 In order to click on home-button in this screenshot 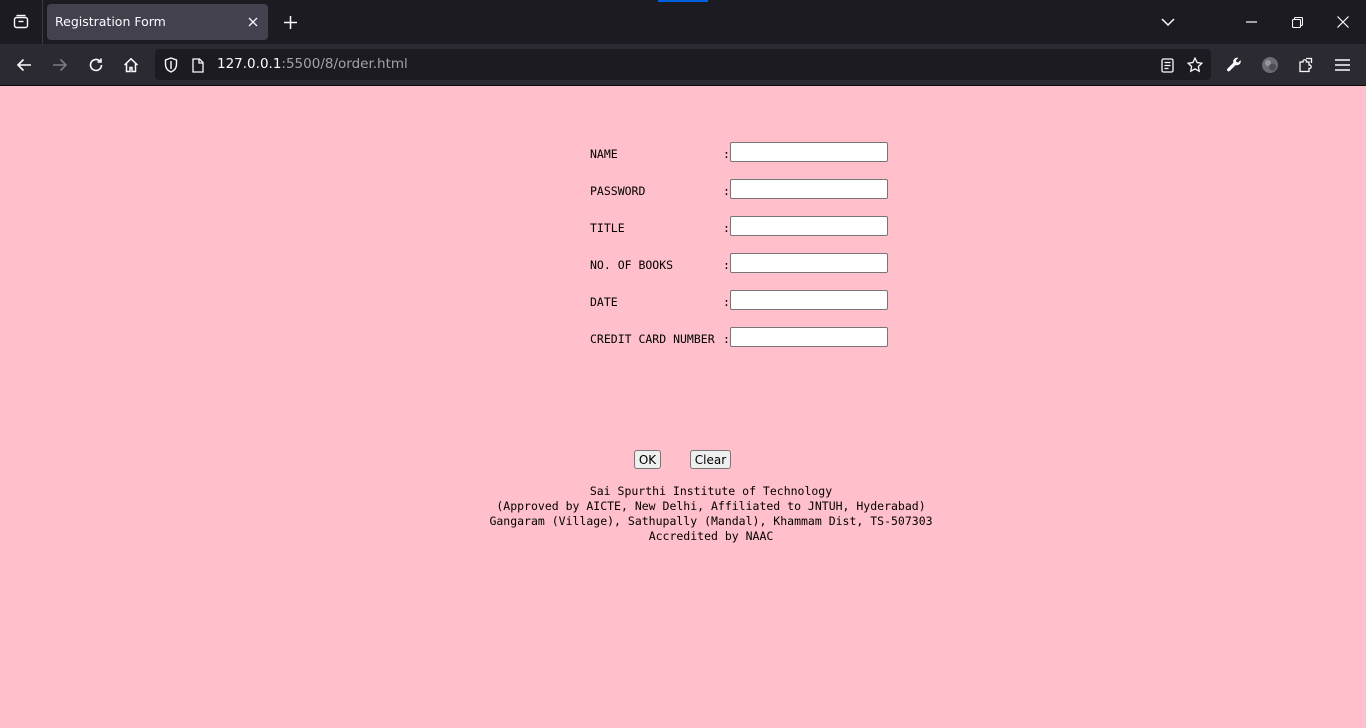, I will do `click(131, 65)`.